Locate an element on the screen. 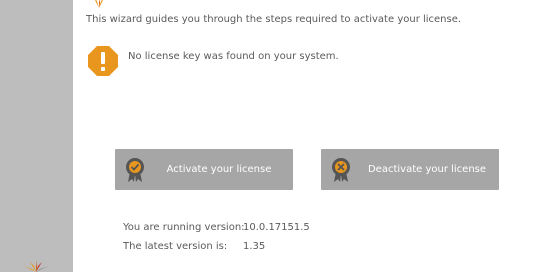 This screenshot has width=540, height=272. latest-version-value: 1.35 is located at coordinates (254, 246).